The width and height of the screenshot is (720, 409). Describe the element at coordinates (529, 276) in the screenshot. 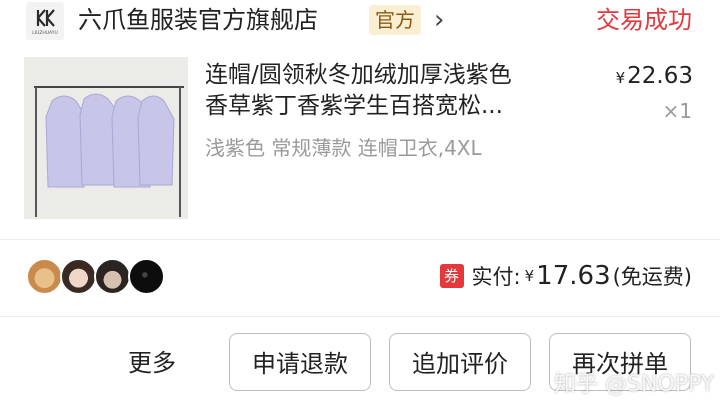

I see `paid-currency: ¥` at that location.